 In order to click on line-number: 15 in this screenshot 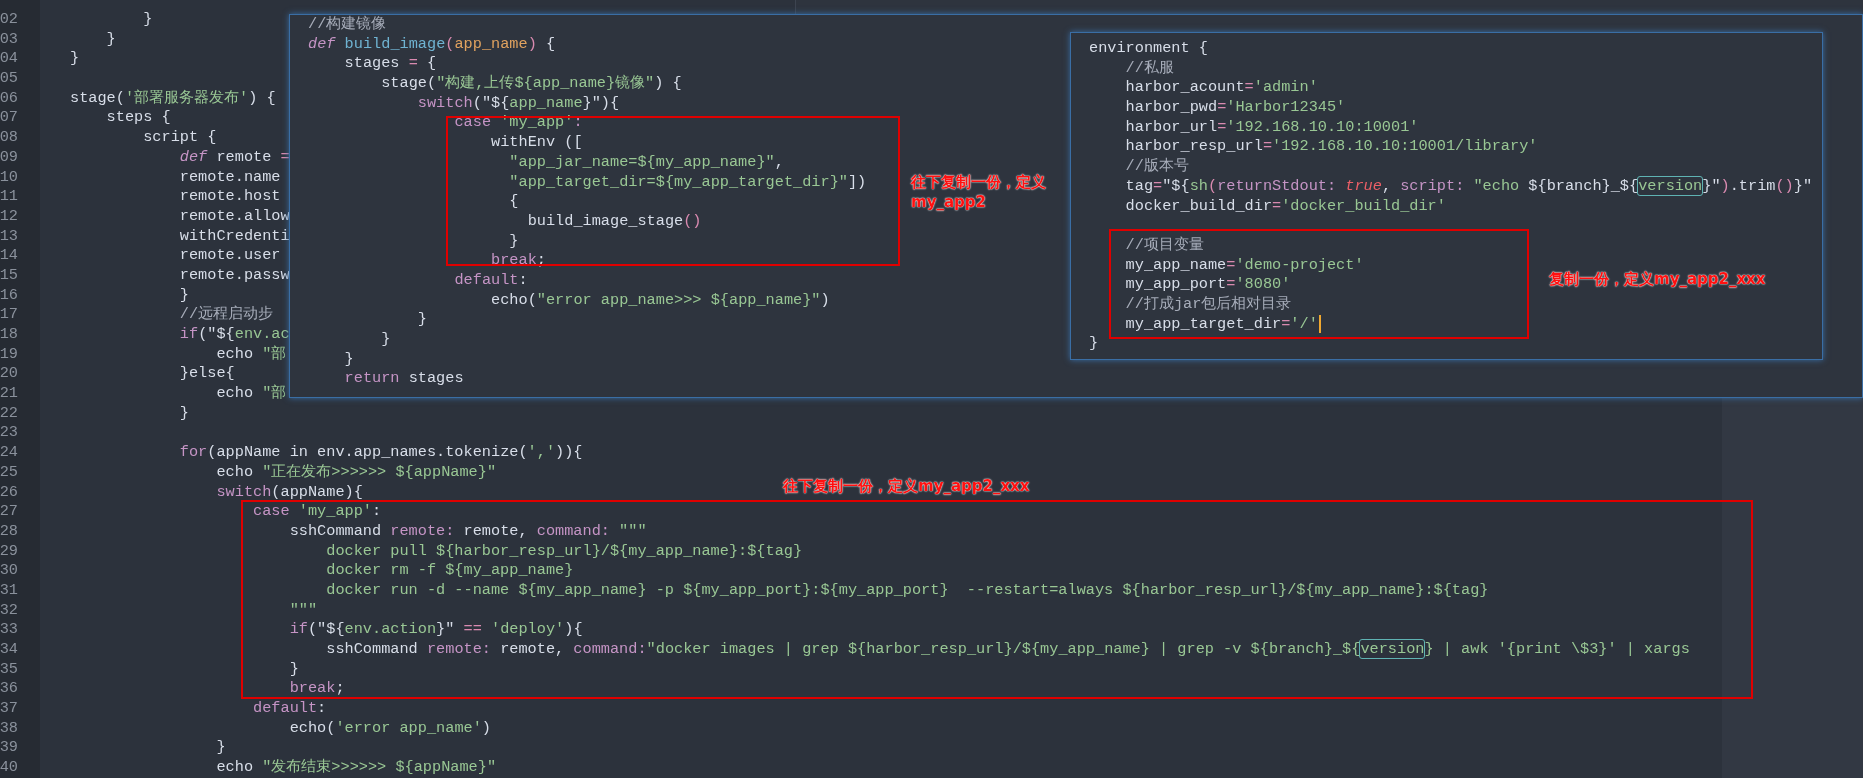, I will do `click(9, 275)`.